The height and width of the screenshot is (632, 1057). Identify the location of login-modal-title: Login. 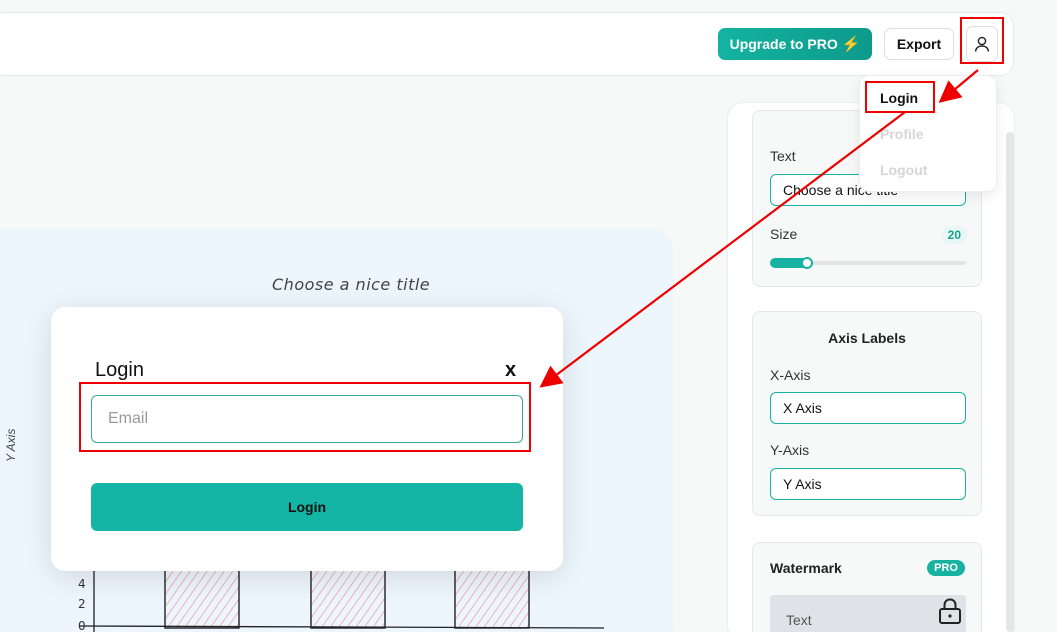
(119, 370).